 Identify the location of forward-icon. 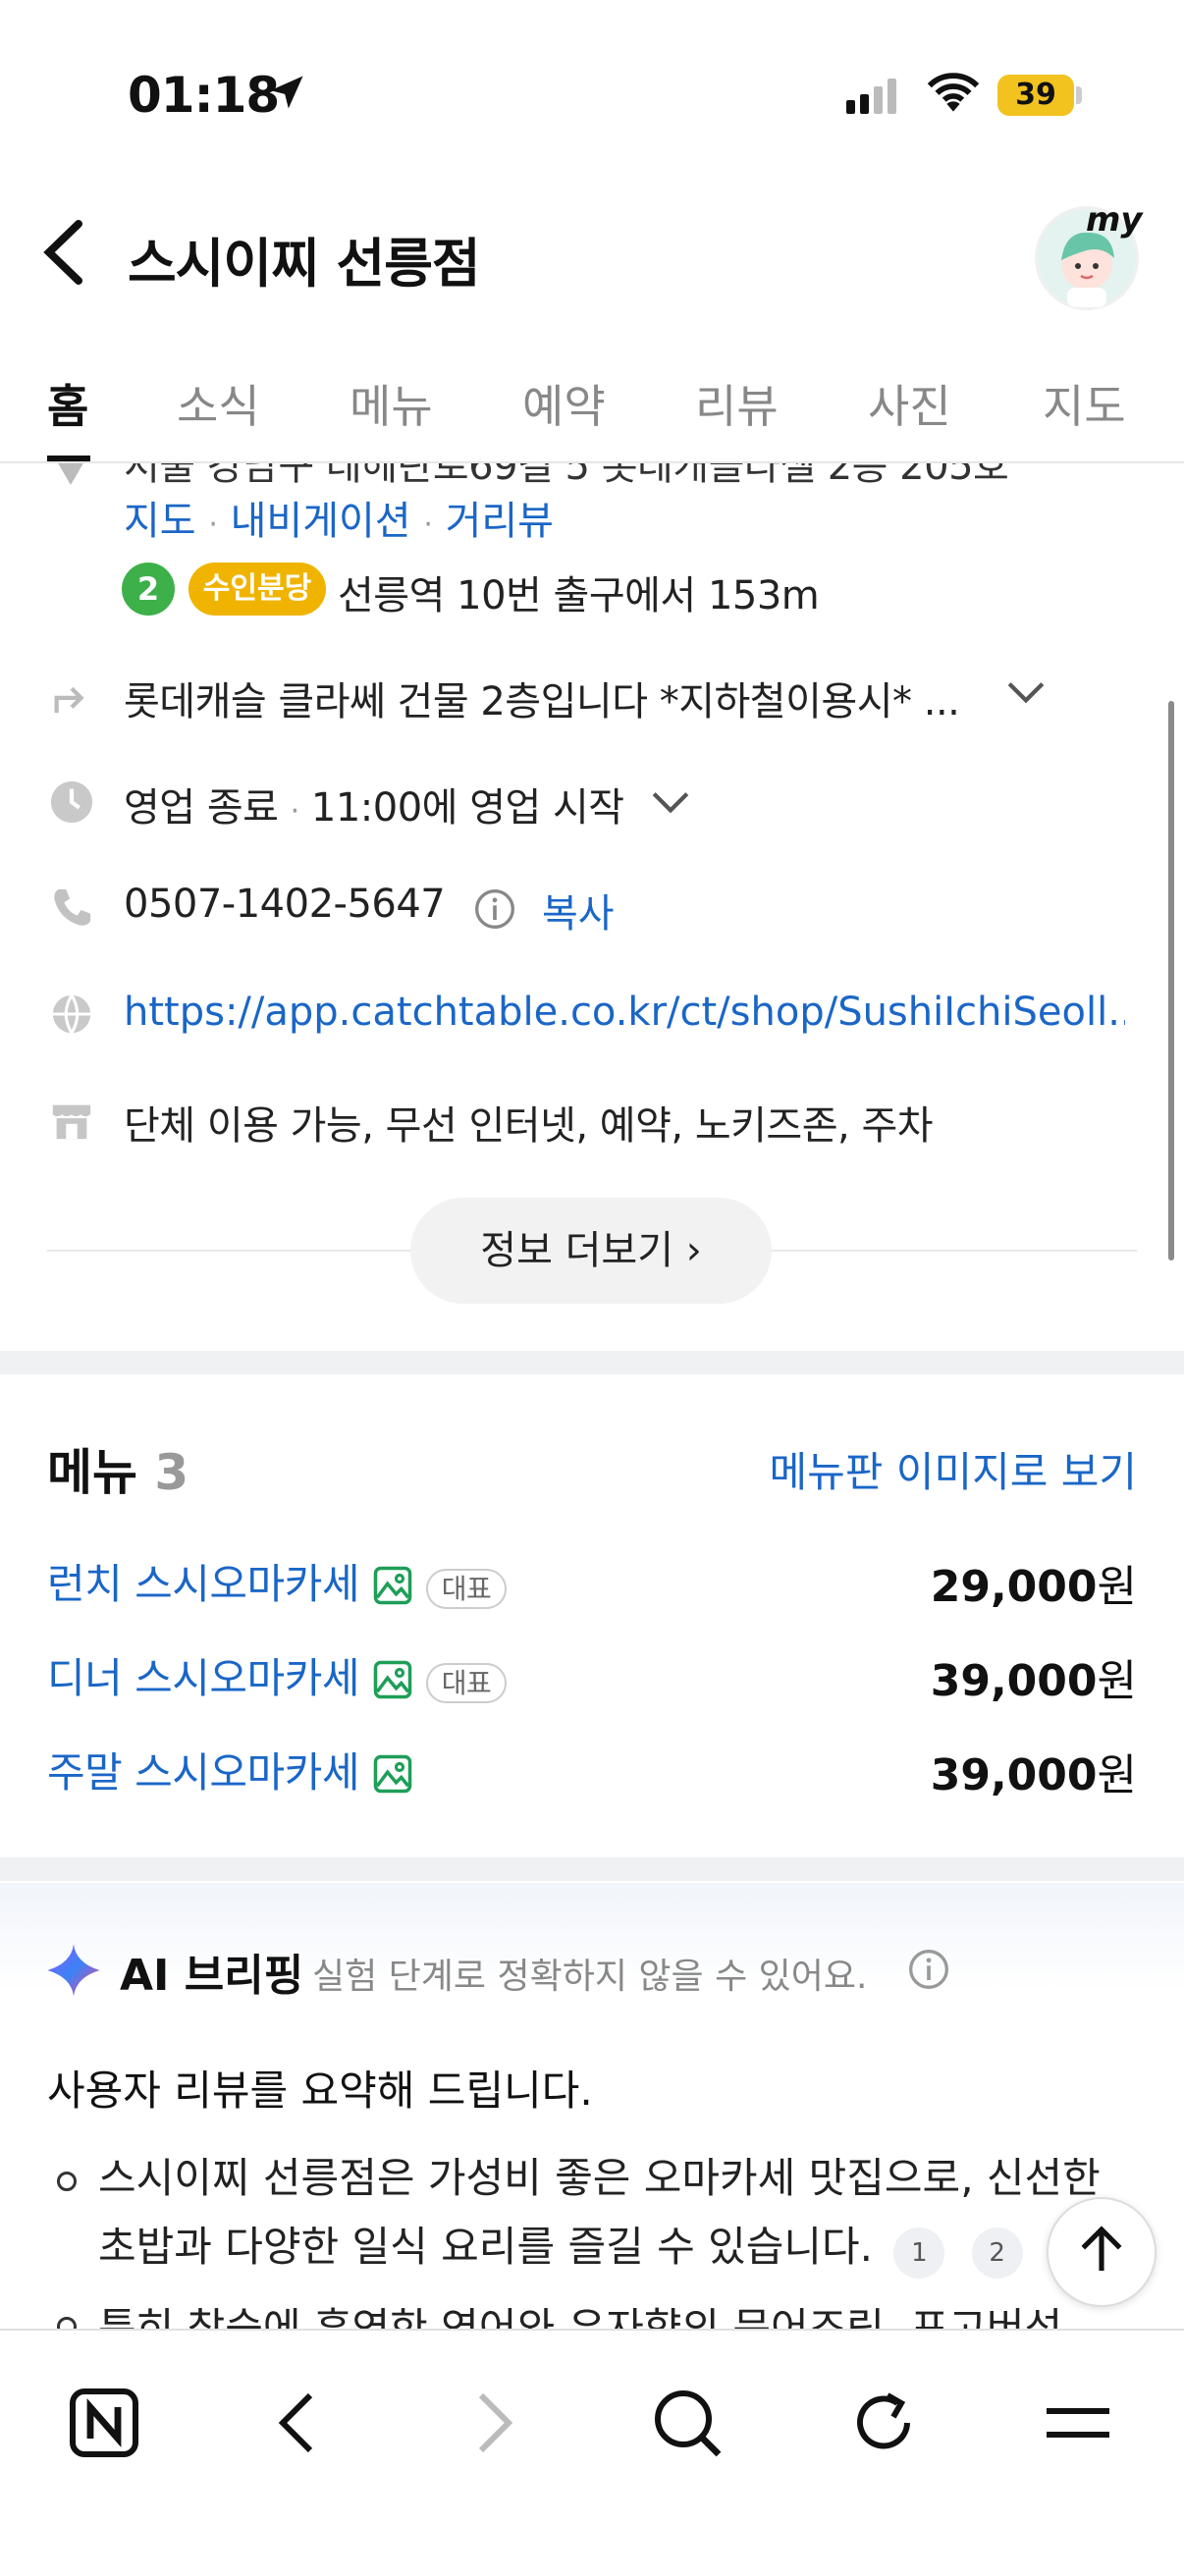
(493, 2423).